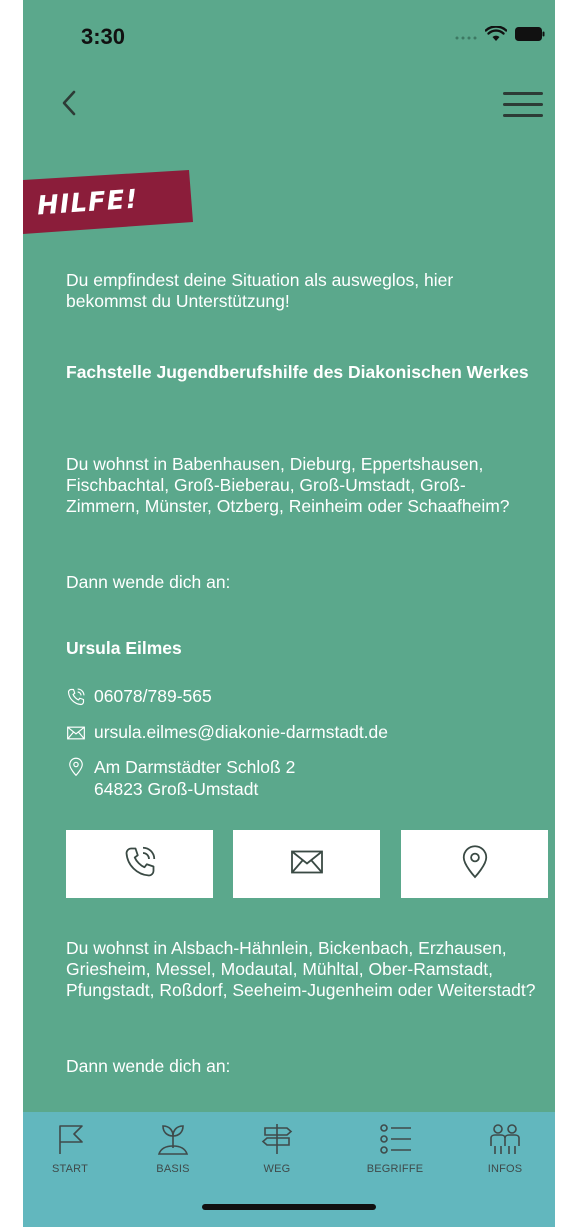 The image size is (574, 1227). What do you see at coordinates (124, 648) in the screenshot?
I see `person-name: Ursula Eilmes` at bounding box center [124, 648].